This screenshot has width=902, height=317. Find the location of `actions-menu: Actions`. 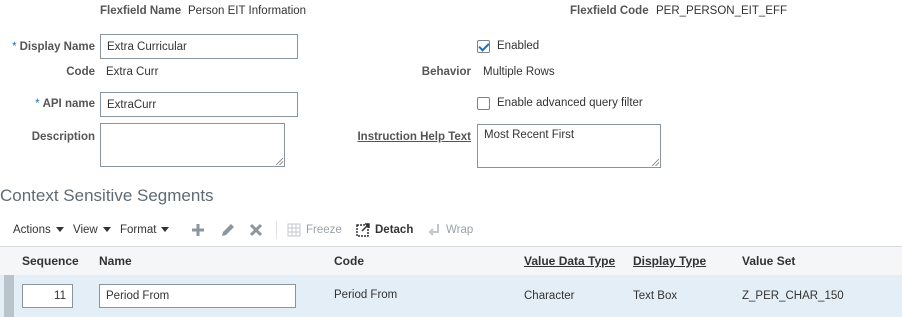

actions-menu: Actions is located at coordinates (38, 230).